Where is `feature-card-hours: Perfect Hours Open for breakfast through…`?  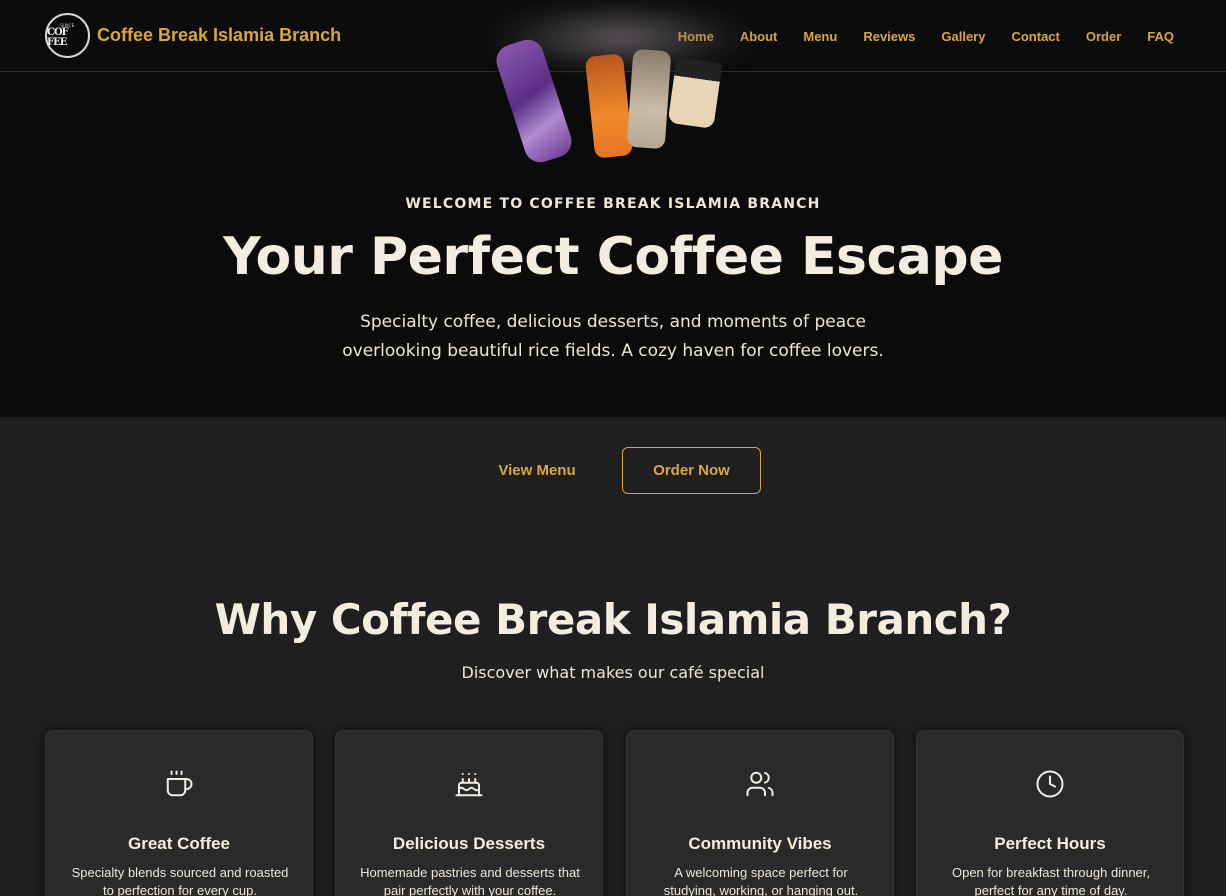 feature-card-hours: Perfect Hours Open for breakfast through… is located at coordinates (1050, 813).